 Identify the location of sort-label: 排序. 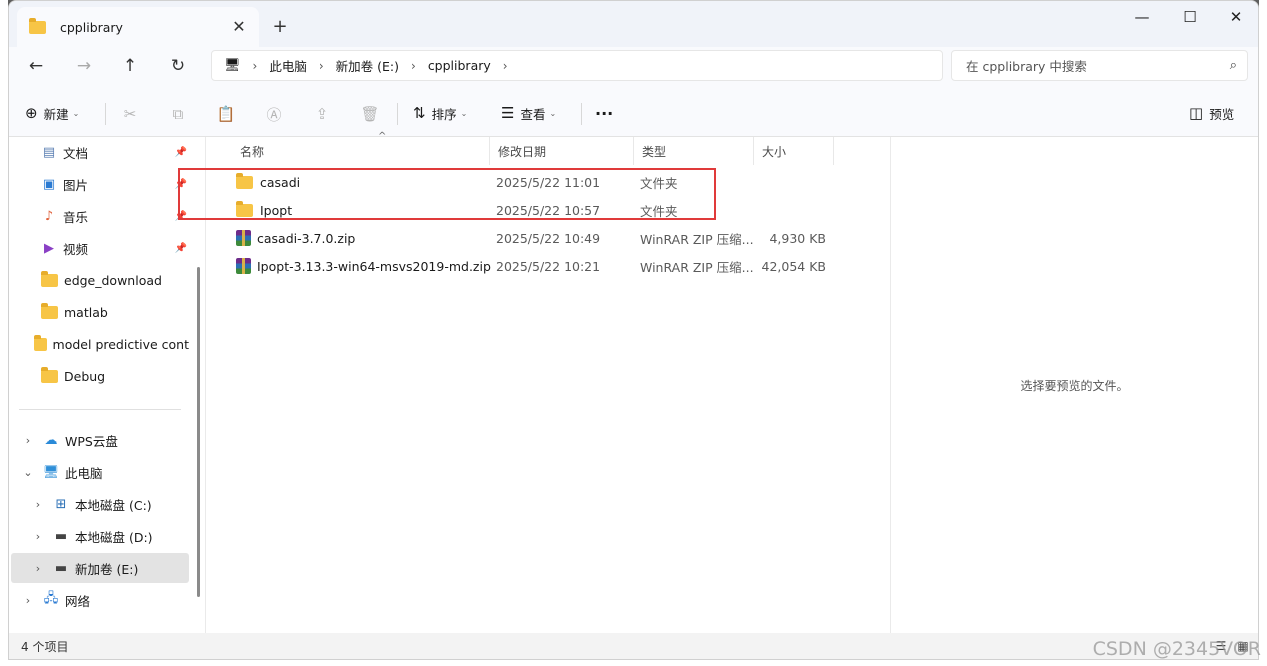
(444, 114).